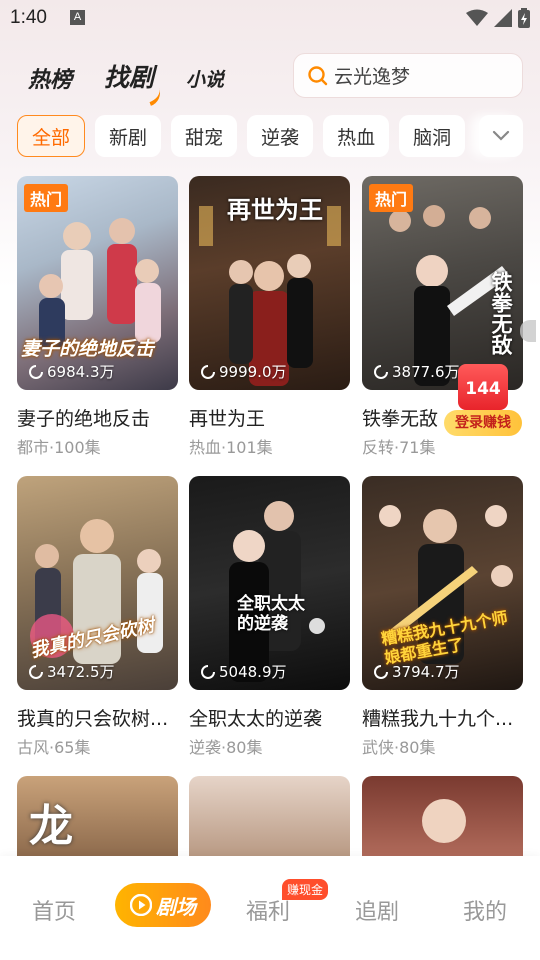 This screenshot has height=960, width=540. Describe the element at coordinates (241, 136) in the screenshot. I see `category-chips: 全部 新剧 甜宠 逆袭 热血 脑洞` at that location.